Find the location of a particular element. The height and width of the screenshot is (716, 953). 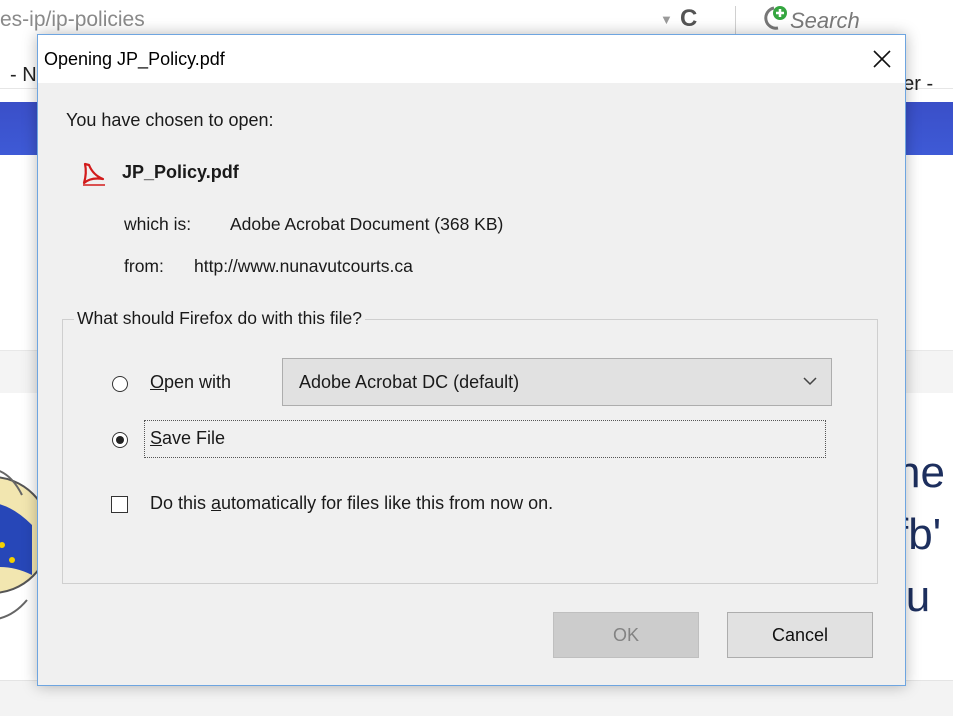

chevron-down-icon is located at coordinates (810, 381).